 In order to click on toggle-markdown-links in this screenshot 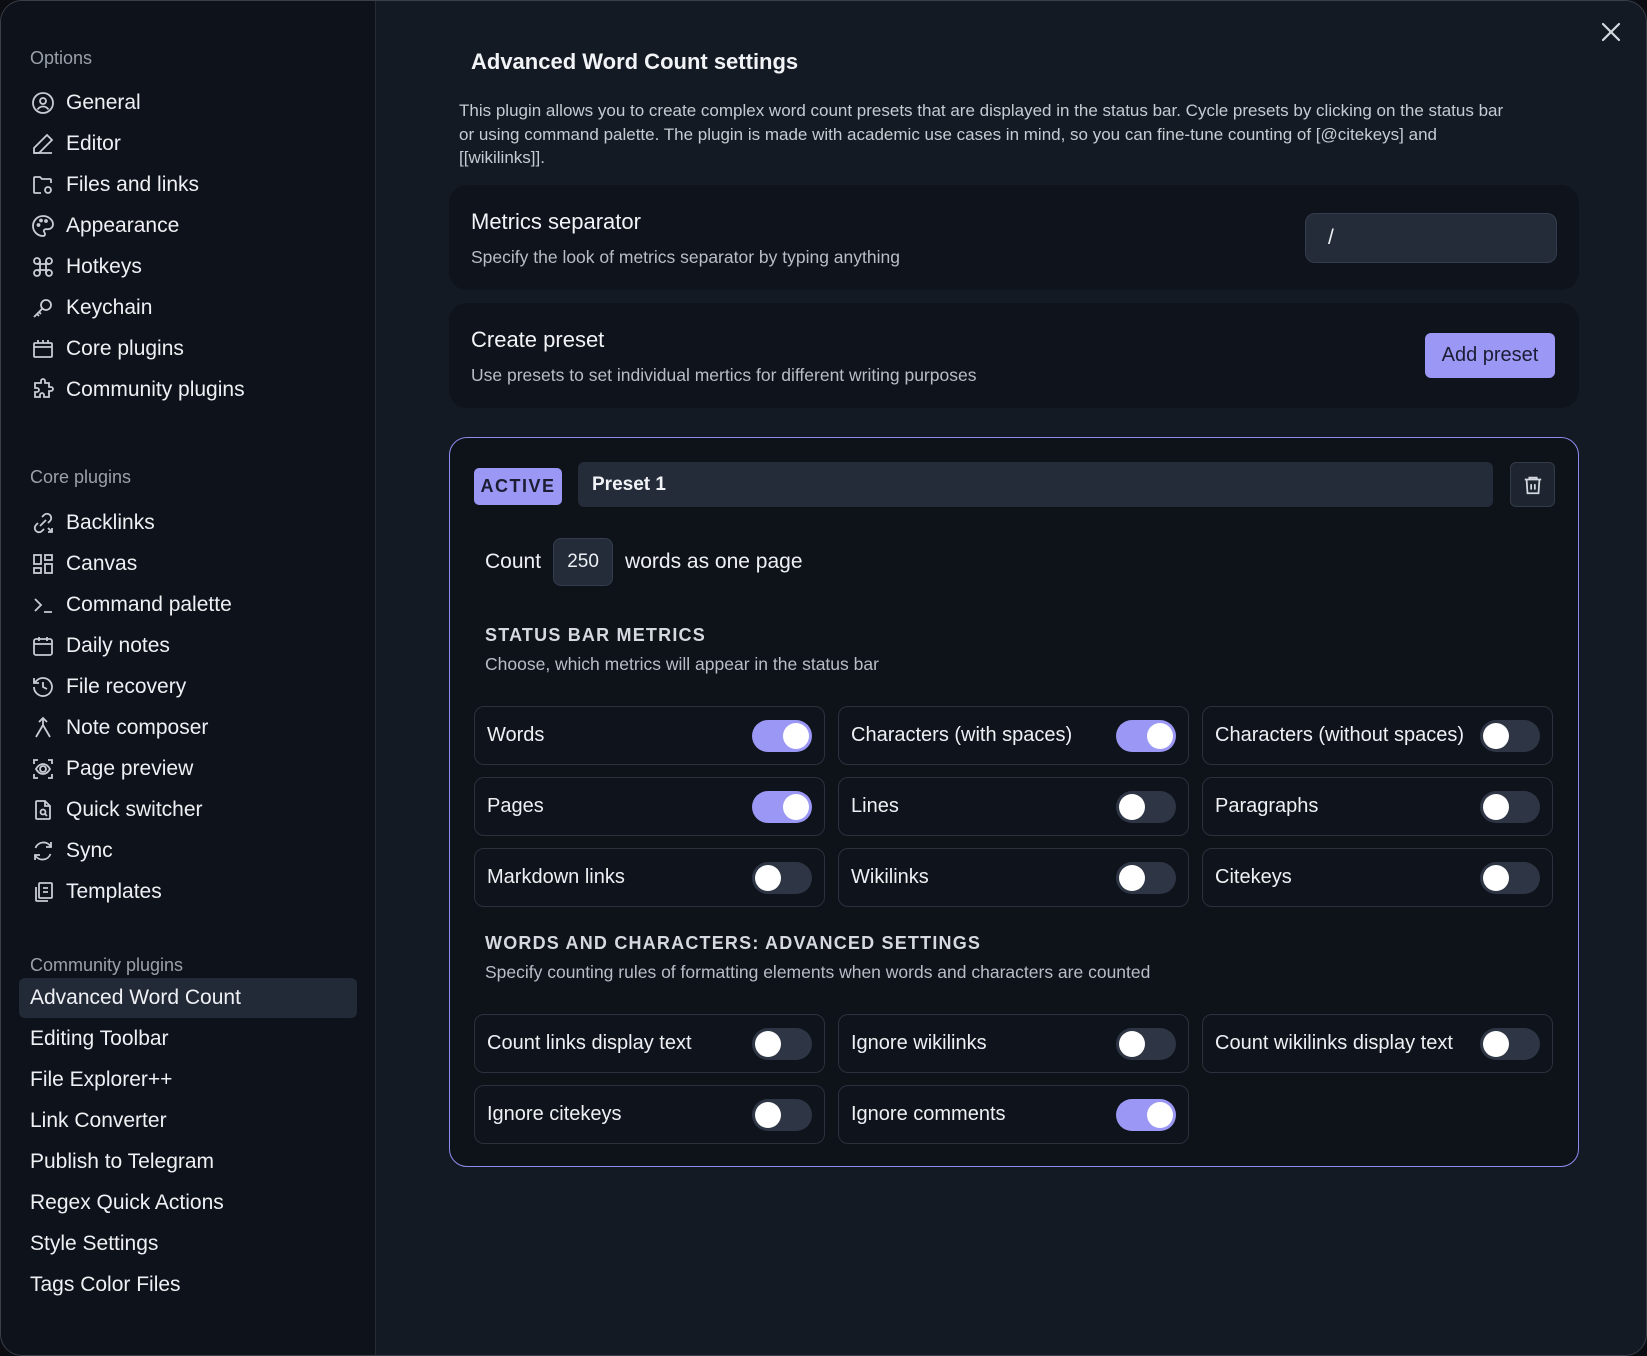, I will do `click(782, 878)`.